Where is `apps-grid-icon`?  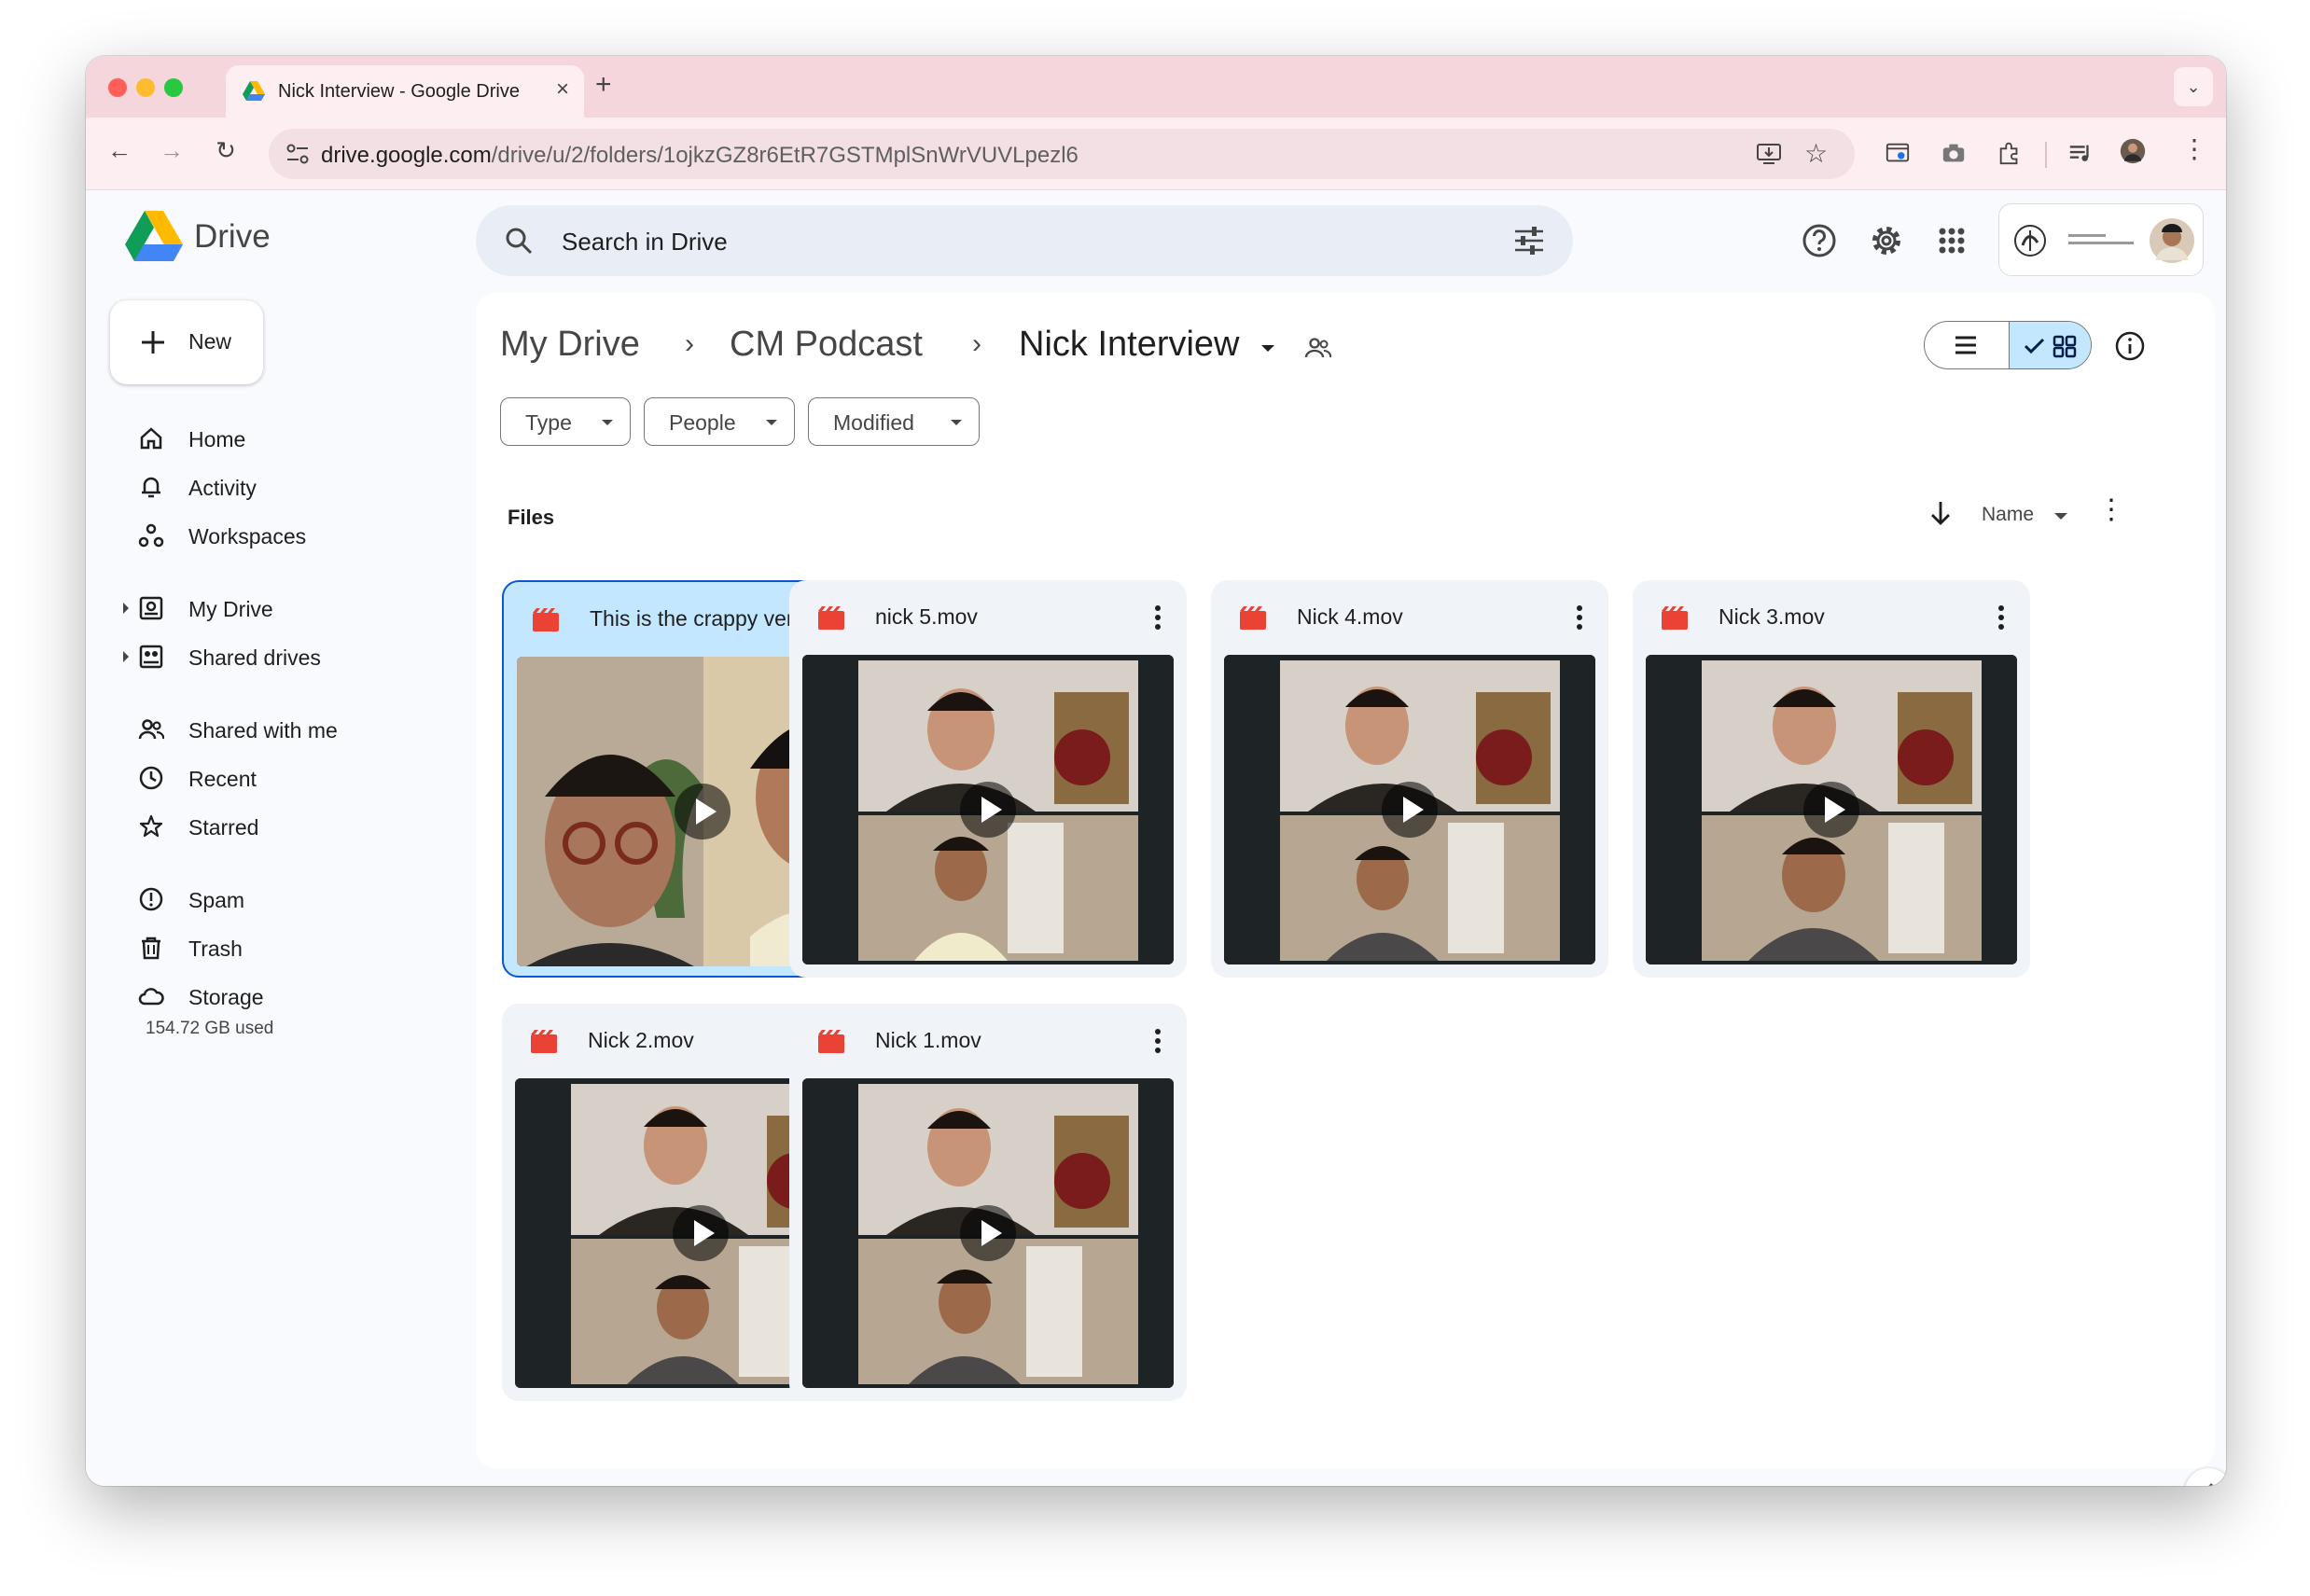 apps-grid-icon is located at coordinates (1951, 240).